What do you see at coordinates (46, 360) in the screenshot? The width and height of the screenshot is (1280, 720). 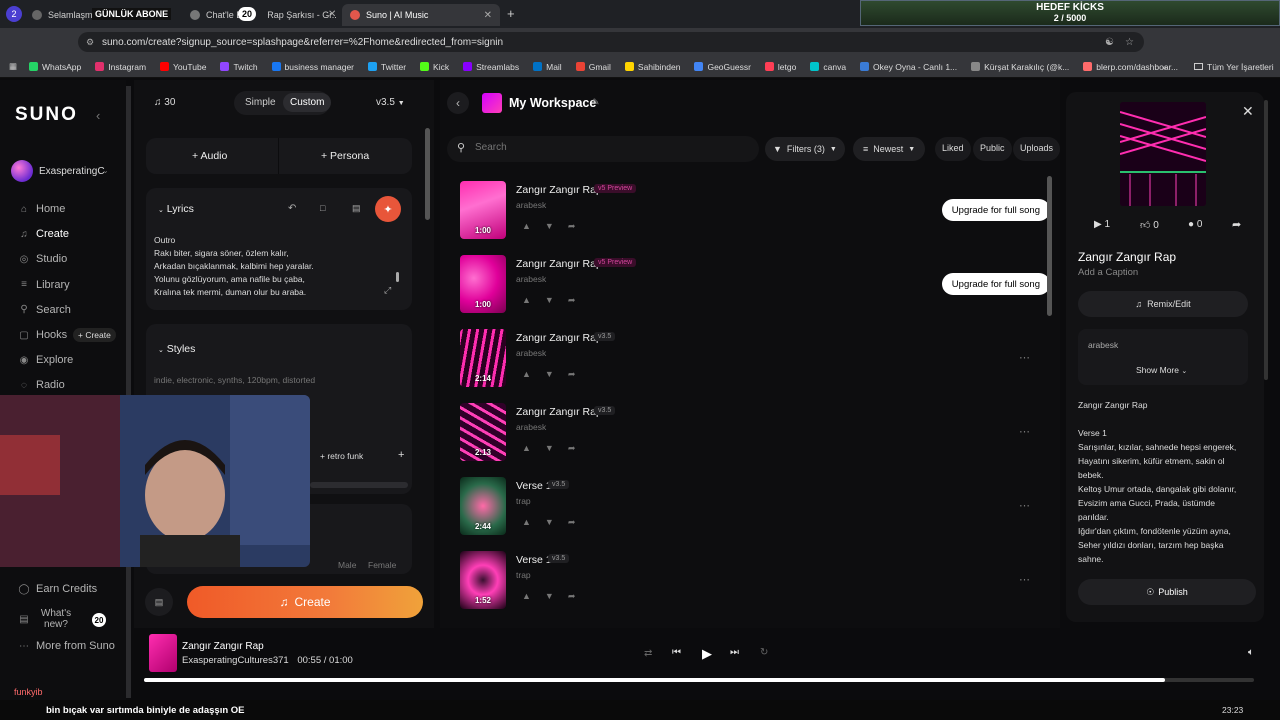 I see `sidebar-item-explore: ◉ Explore` at bounding box center [46, 360].